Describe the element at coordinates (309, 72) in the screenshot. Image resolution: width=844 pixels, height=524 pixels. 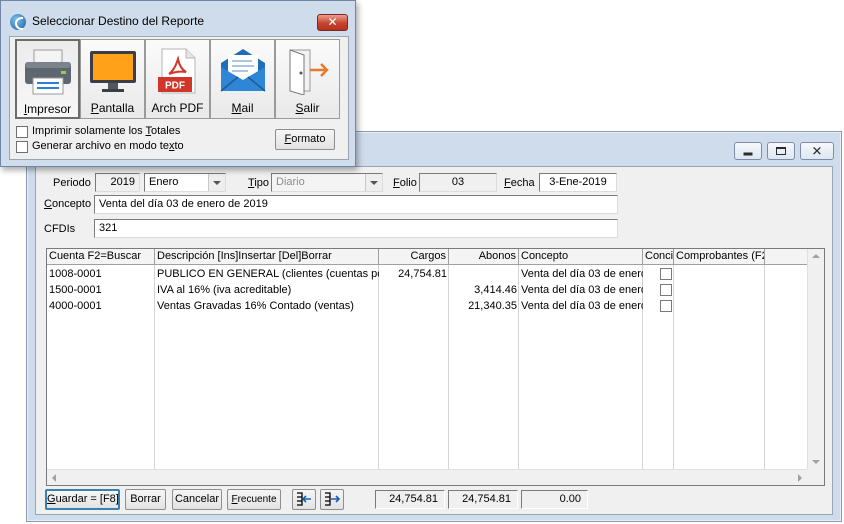
I see `exit-icon` at that location.